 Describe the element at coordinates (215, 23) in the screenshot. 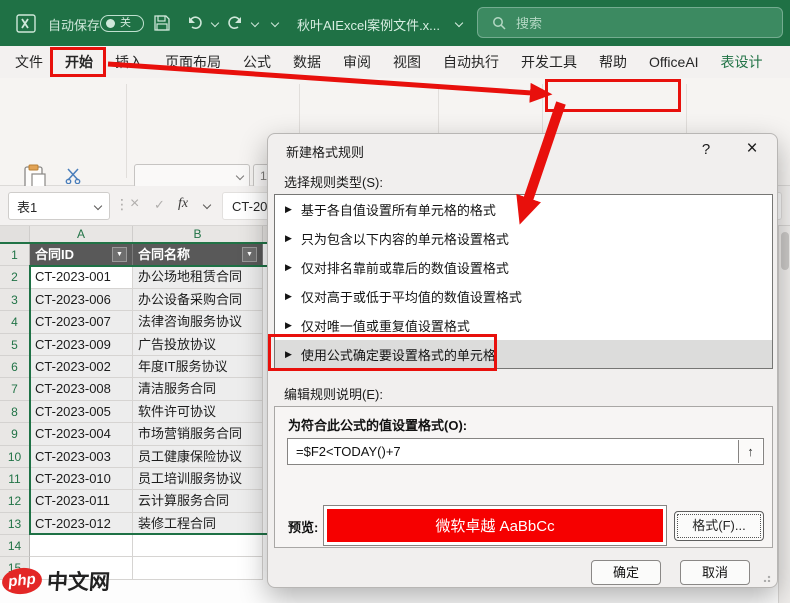

I see `undo-dropdown-icon` at that location.